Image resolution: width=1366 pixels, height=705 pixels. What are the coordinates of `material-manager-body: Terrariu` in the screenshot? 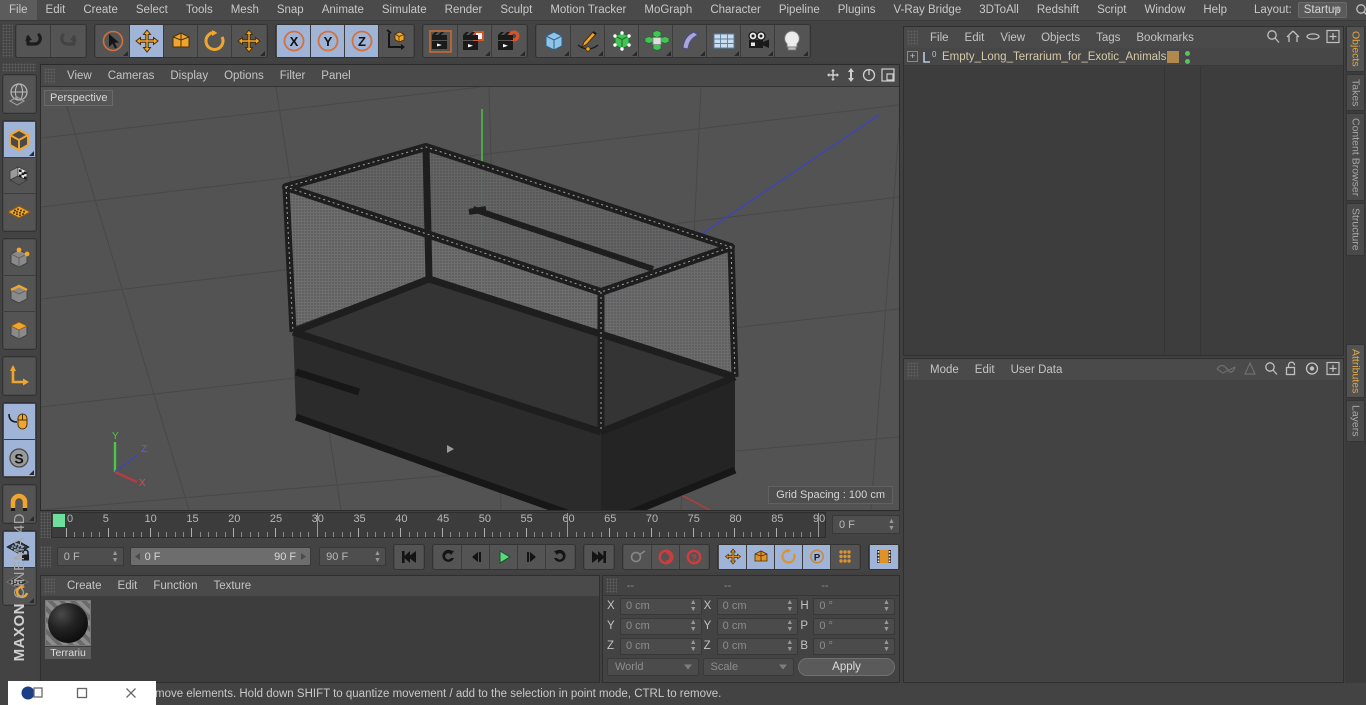 It's located at (320, 639).